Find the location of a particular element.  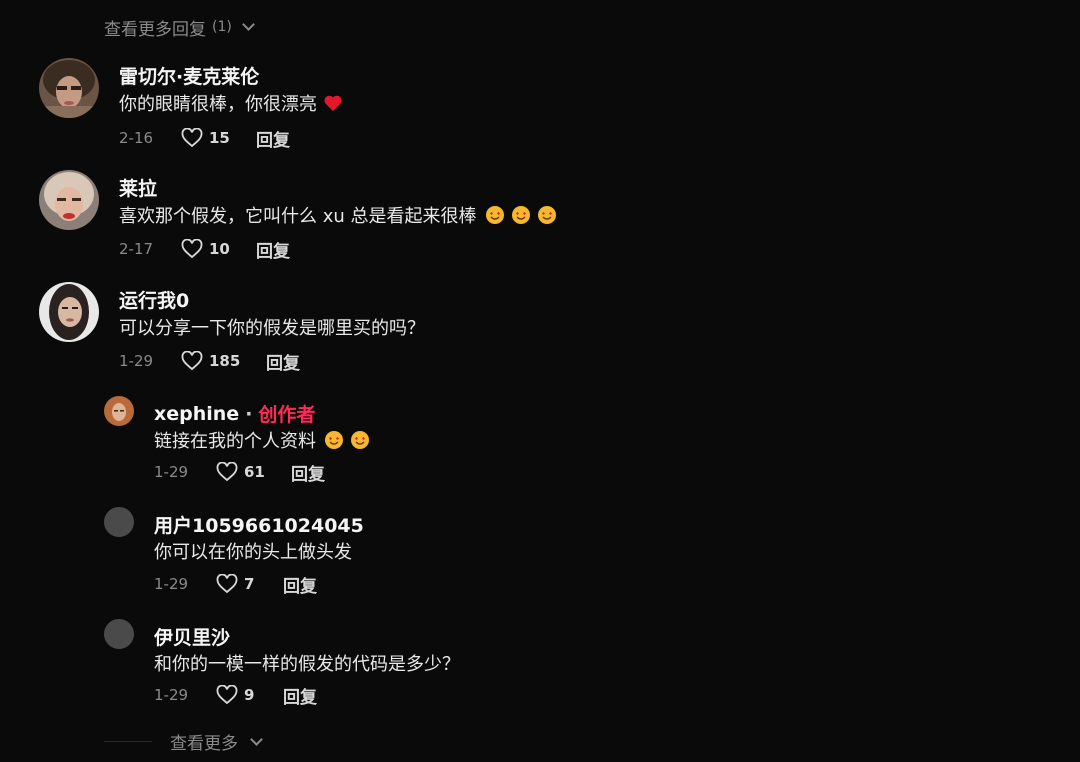

view-more-replies-button: 查看更多回复 (1) is located at coordinates (179, 27).